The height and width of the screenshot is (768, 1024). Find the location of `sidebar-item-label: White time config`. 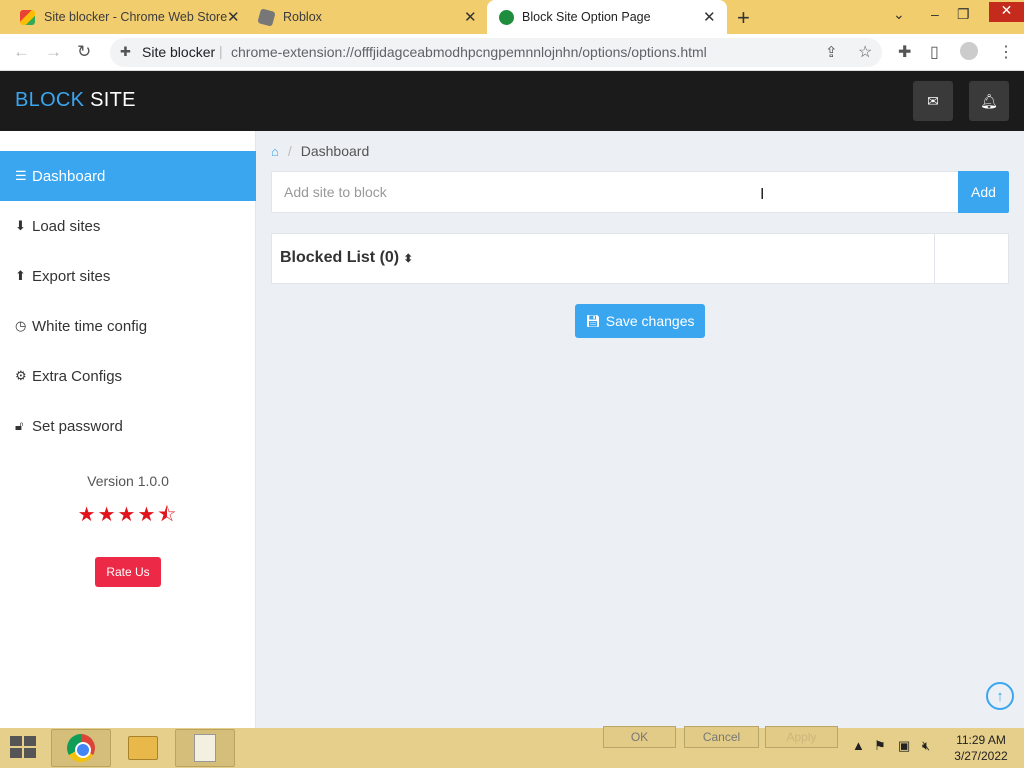

sidebar-item-label: White time config is located at coordinates (90, 326).